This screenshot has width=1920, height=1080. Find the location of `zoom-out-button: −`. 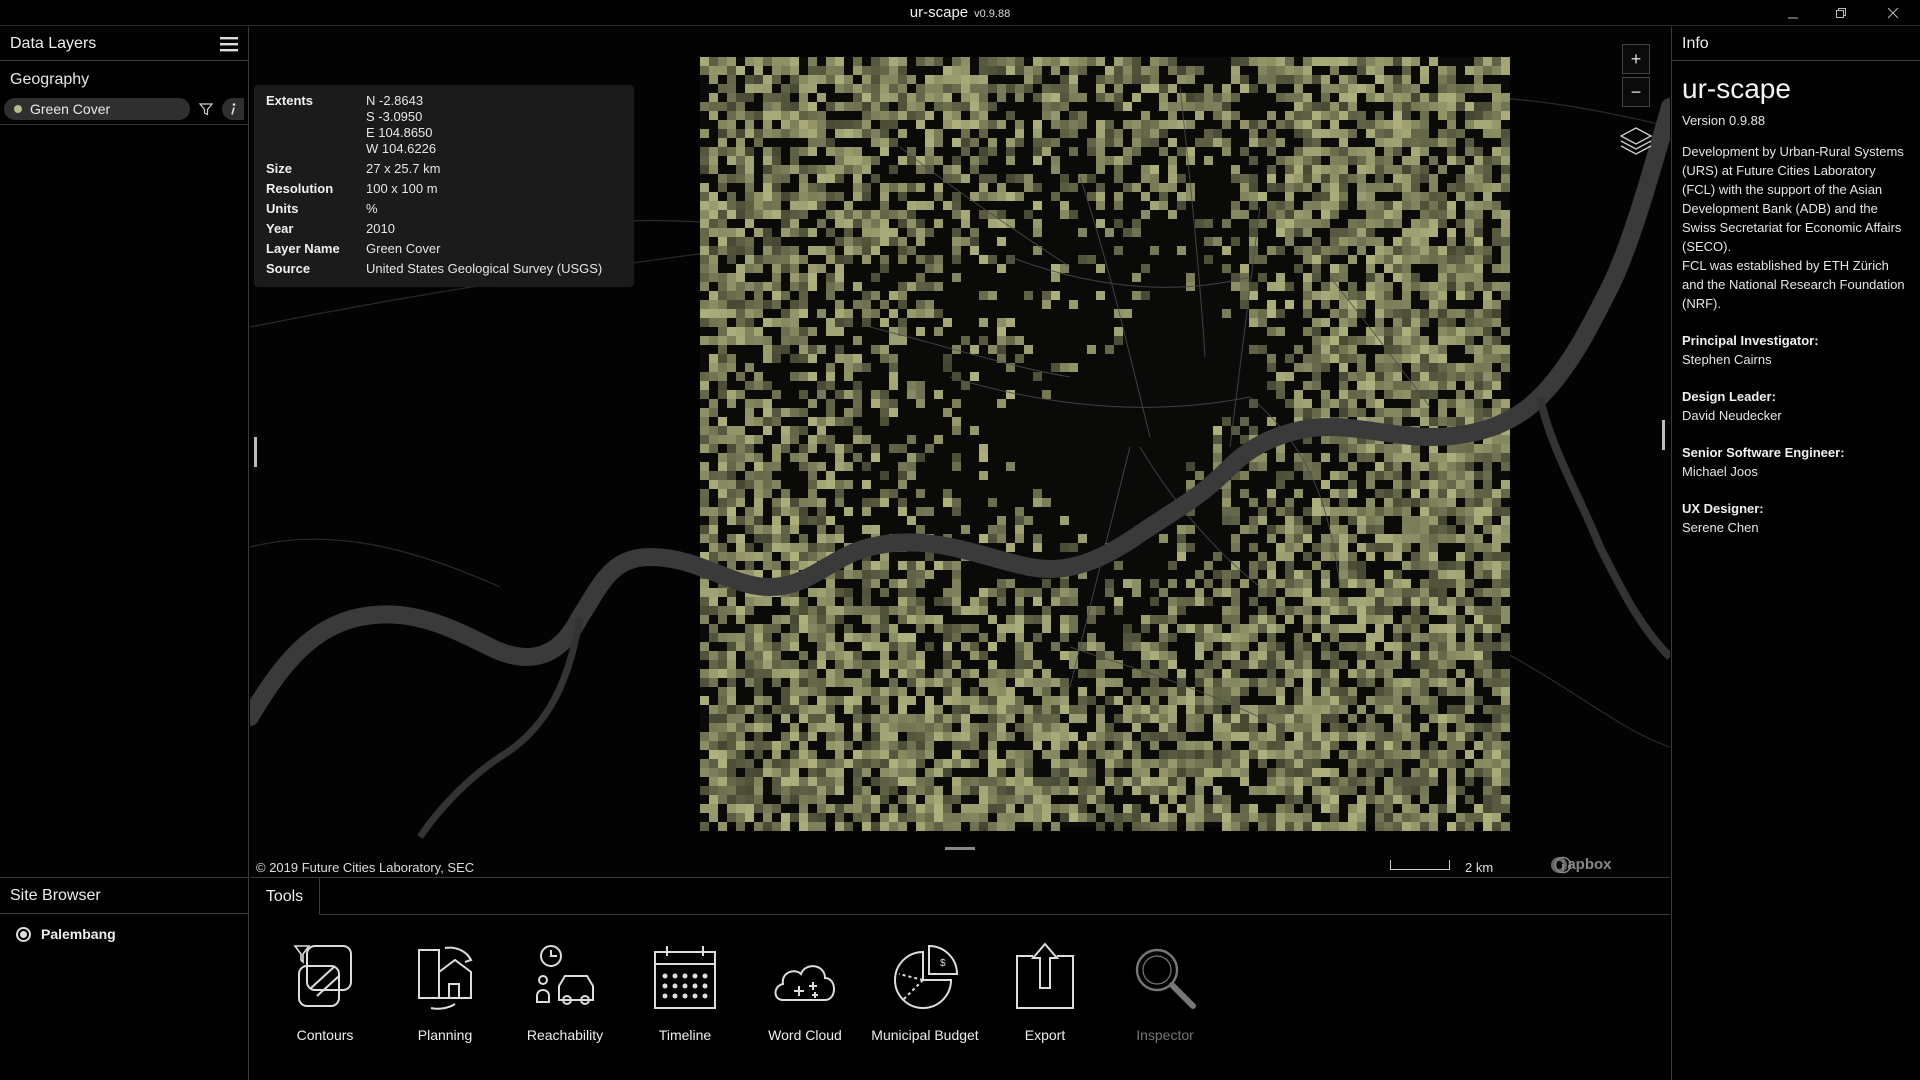

zoom-out-button: − is located at coordinates (1636, 92).